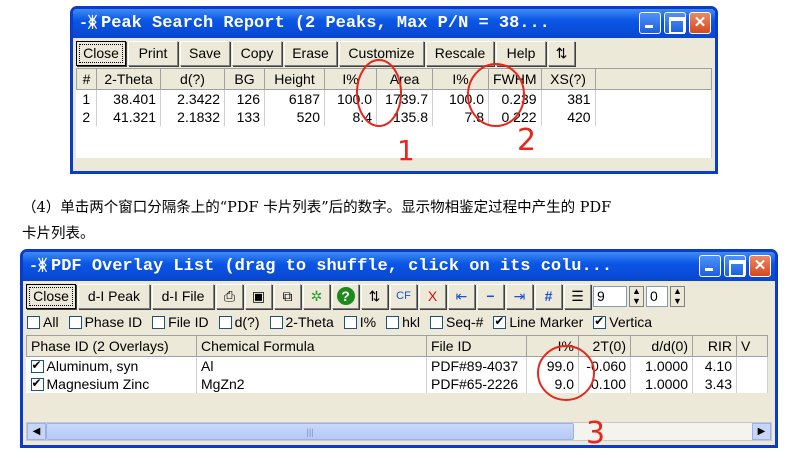 The width and height of the screenshot is (800, 455). I want to click on dl-peak-button: d-I Peak, so click(114, 296).